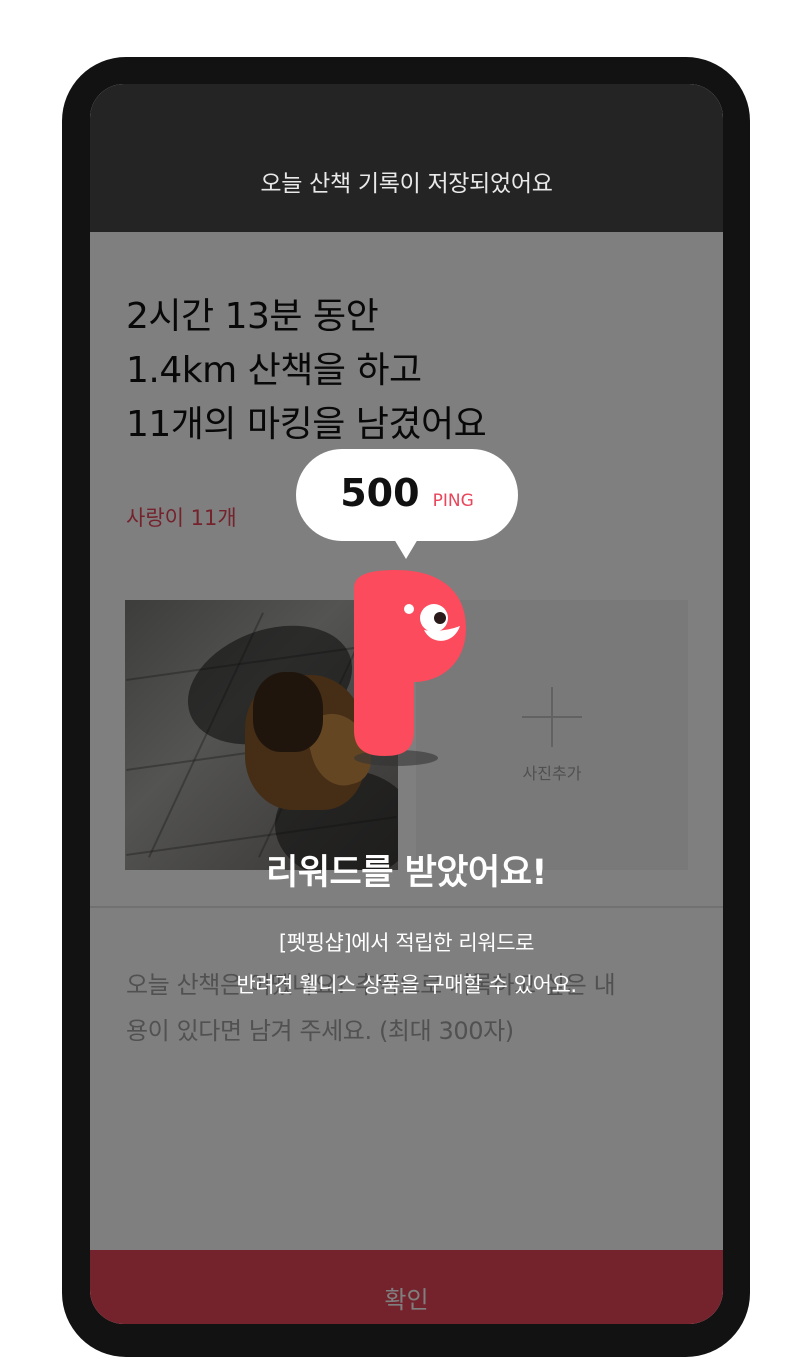 The height and width of the screenshot is (1357, 810). What do you see at coordinates (406, 873) in the screenshot?
I see `reward-title: 리워드를 받았어요!` at bounding box center [406, 873].